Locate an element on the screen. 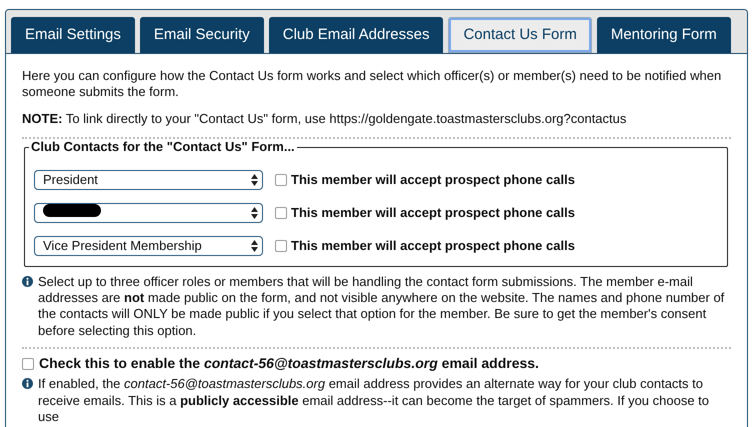 Image resolution: width=753 pixels, height=427 pixels. select-field is located at coordinates (148, 212).